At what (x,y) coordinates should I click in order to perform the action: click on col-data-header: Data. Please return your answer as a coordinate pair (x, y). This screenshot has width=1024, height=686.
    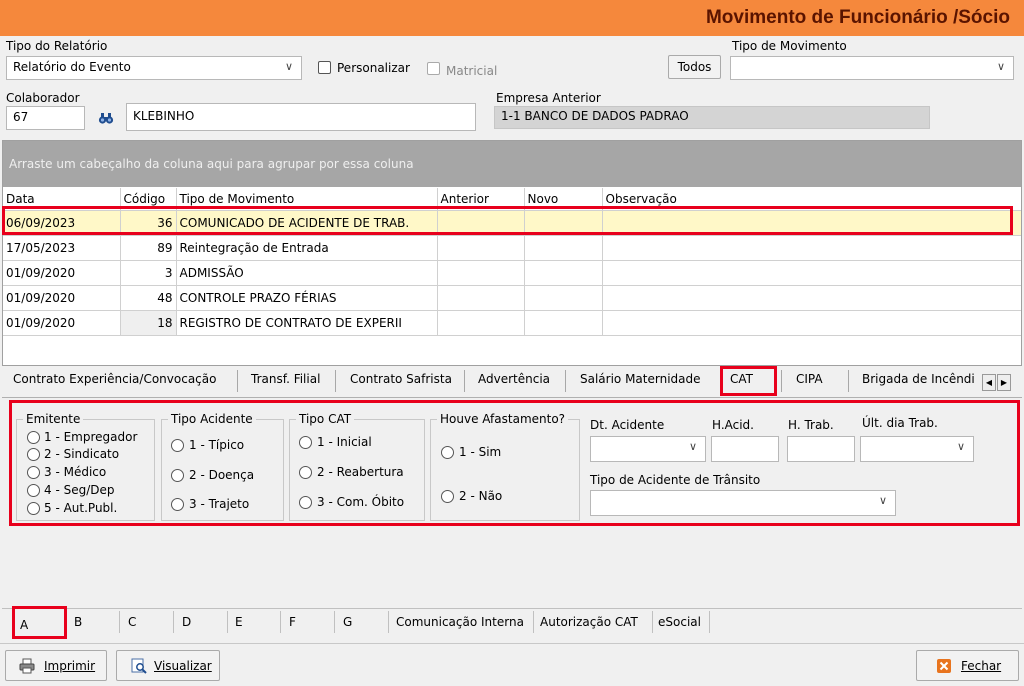
    Looking at the image, I should click on (62, 199).